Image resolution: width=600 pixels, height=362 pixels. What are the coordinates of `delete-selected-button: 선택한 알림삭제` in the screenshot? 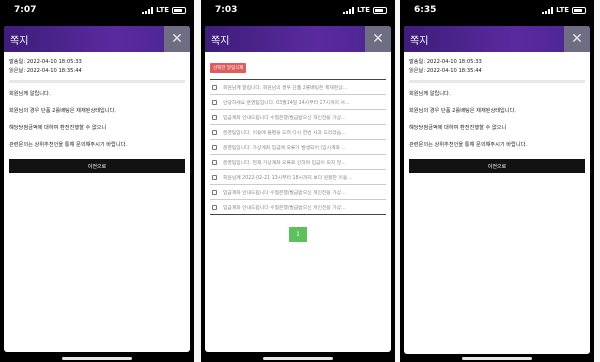 It's located at (228, 68).